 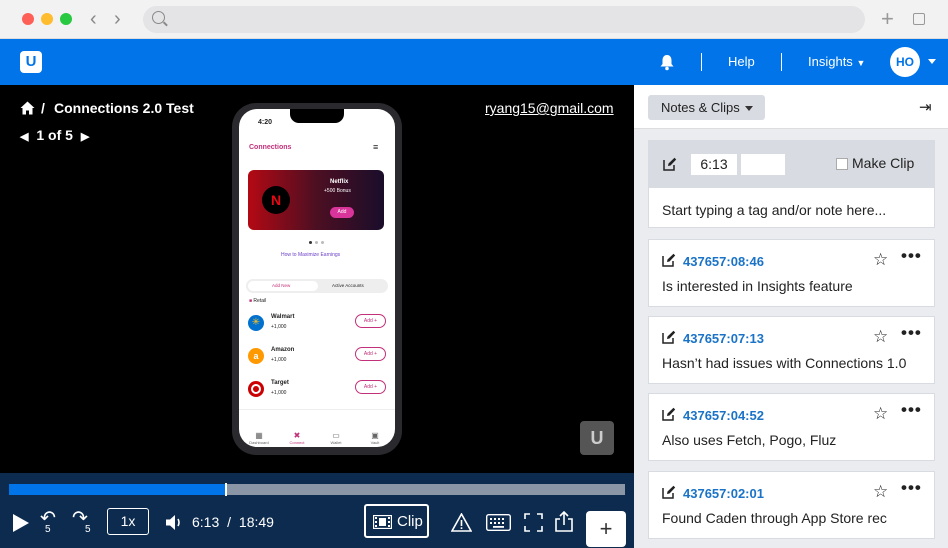 What do you see at coordinates (348, 285) in the screenshot?
I see `phone-tab-active: Active Accounts` at bounding box center [348, 285].